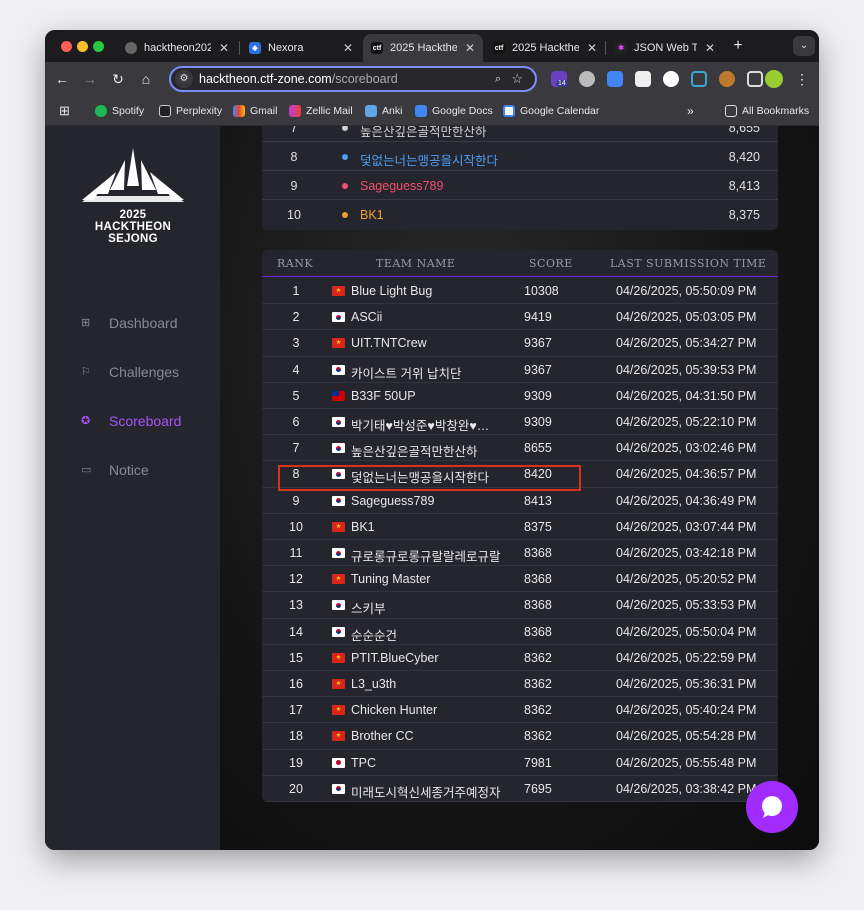 The width and height of the screenshot is (864, 910). Describe the element at coordinates (131, 421) in the screenshot. I see `sidebar-item-scoreboard: ✪ Scoreboard` at that location.